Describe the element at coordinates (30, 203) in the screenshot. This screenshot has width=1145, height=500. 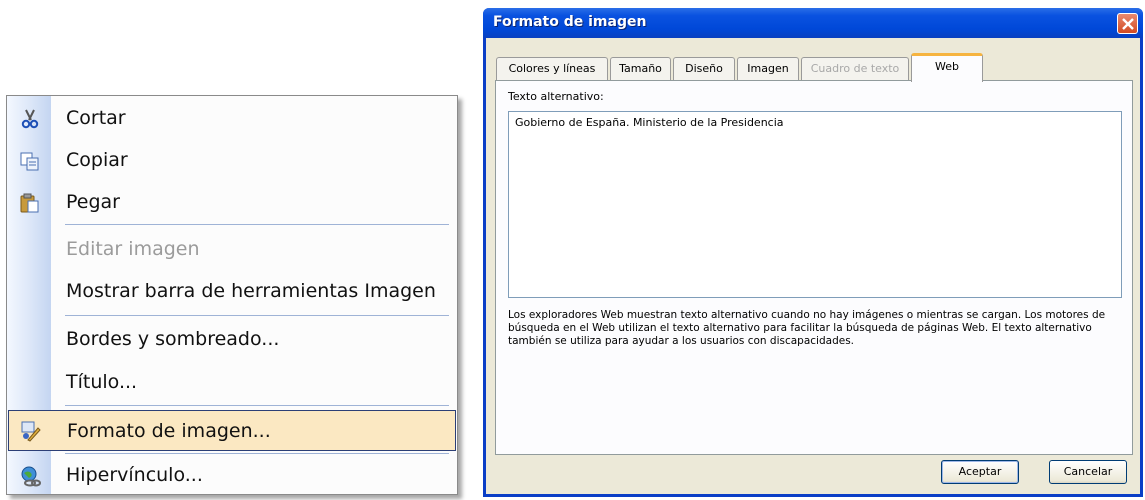
I see `paste-icon` at that location.